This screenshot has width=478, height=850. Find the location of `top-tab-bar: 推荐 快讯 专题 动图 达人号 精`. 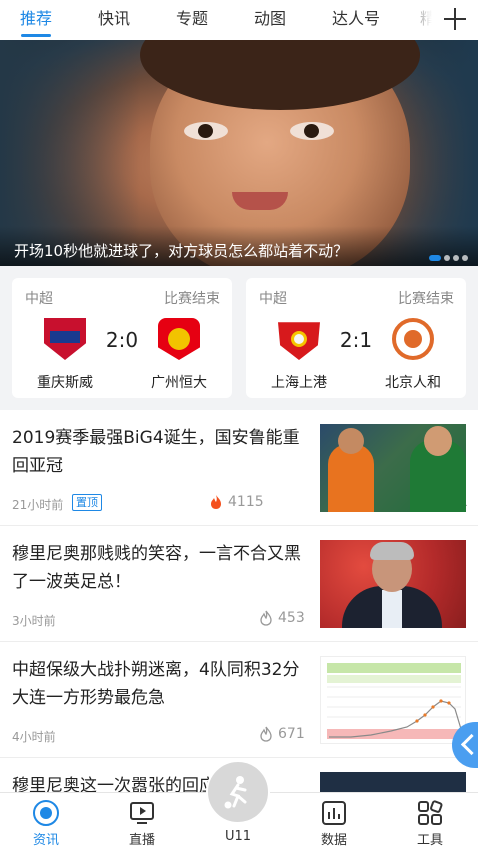

top-tab-bar: 推荐 快讯 专题 动图 达人号 精 is located at coordinates (239, 20).